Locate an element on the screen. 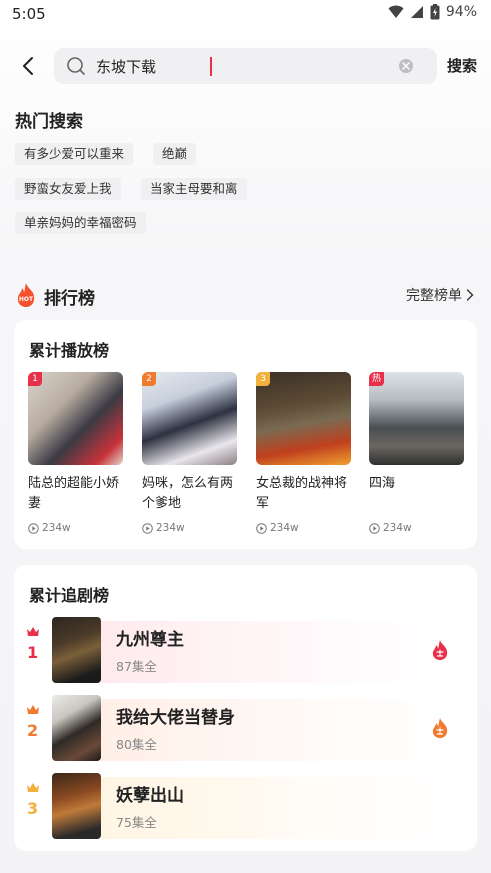  hot-tag: 绝巅 is located at coordinates (175, 154).